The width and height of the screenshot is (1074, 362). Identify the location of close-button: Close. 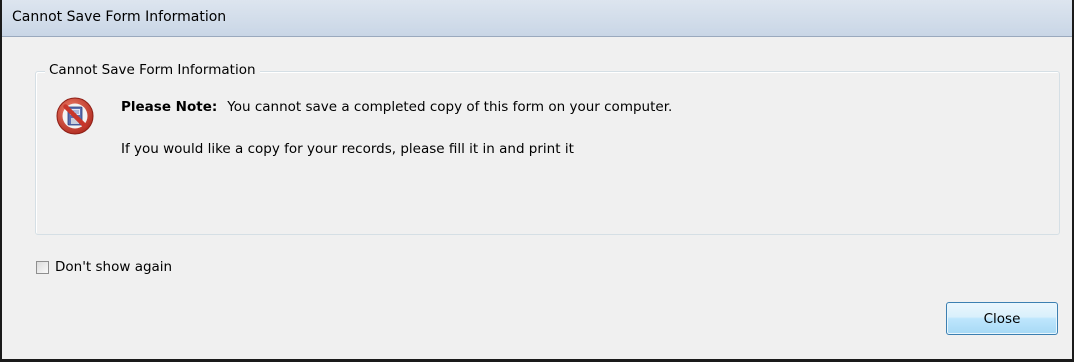
(1002, 318).